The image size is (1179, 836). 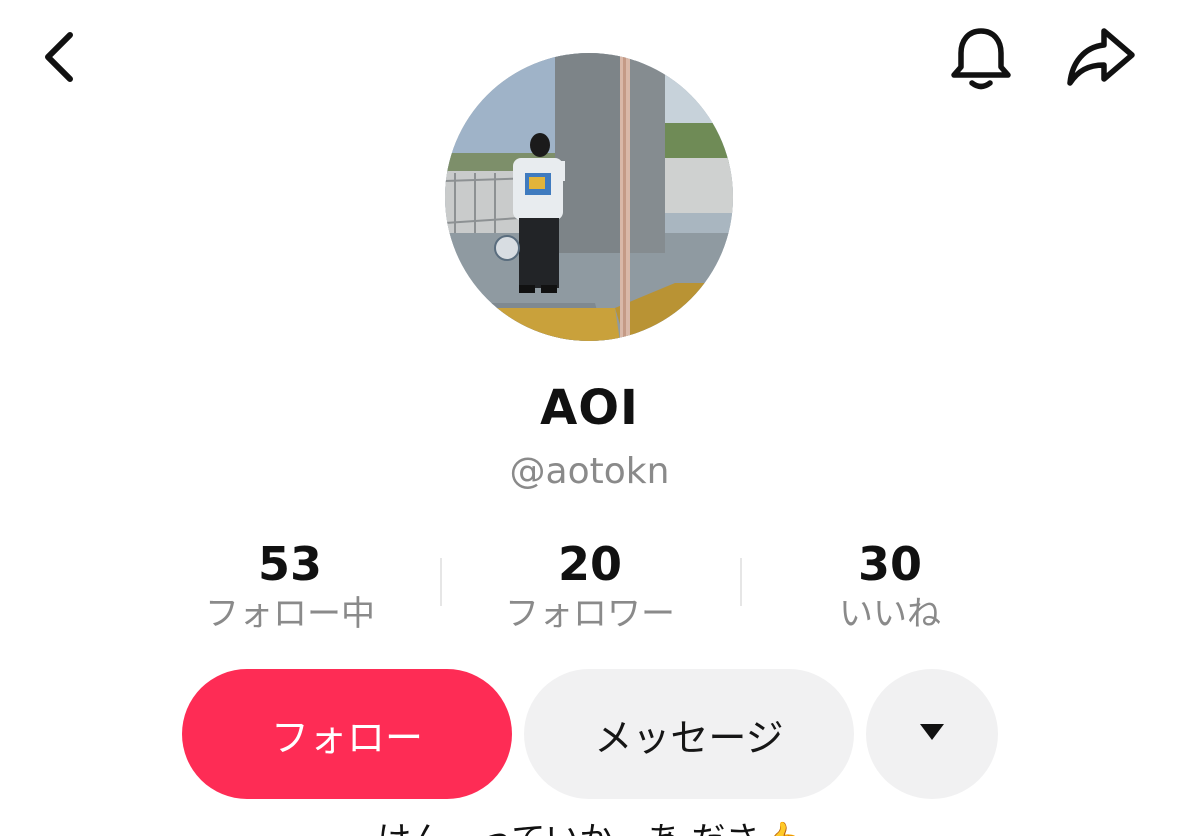 I want to click on display-name: AOI, so click(x=589, y=408).